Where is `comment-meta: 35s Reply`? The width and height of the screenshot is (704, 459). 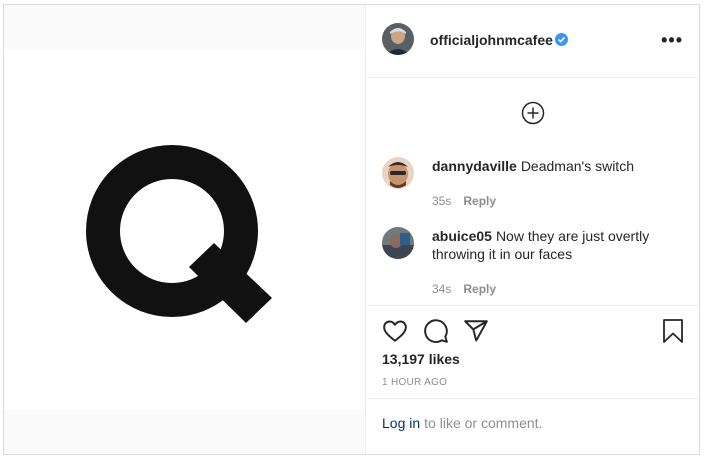 comment-meta: 35s Reply is located at coordinates (464, 201).